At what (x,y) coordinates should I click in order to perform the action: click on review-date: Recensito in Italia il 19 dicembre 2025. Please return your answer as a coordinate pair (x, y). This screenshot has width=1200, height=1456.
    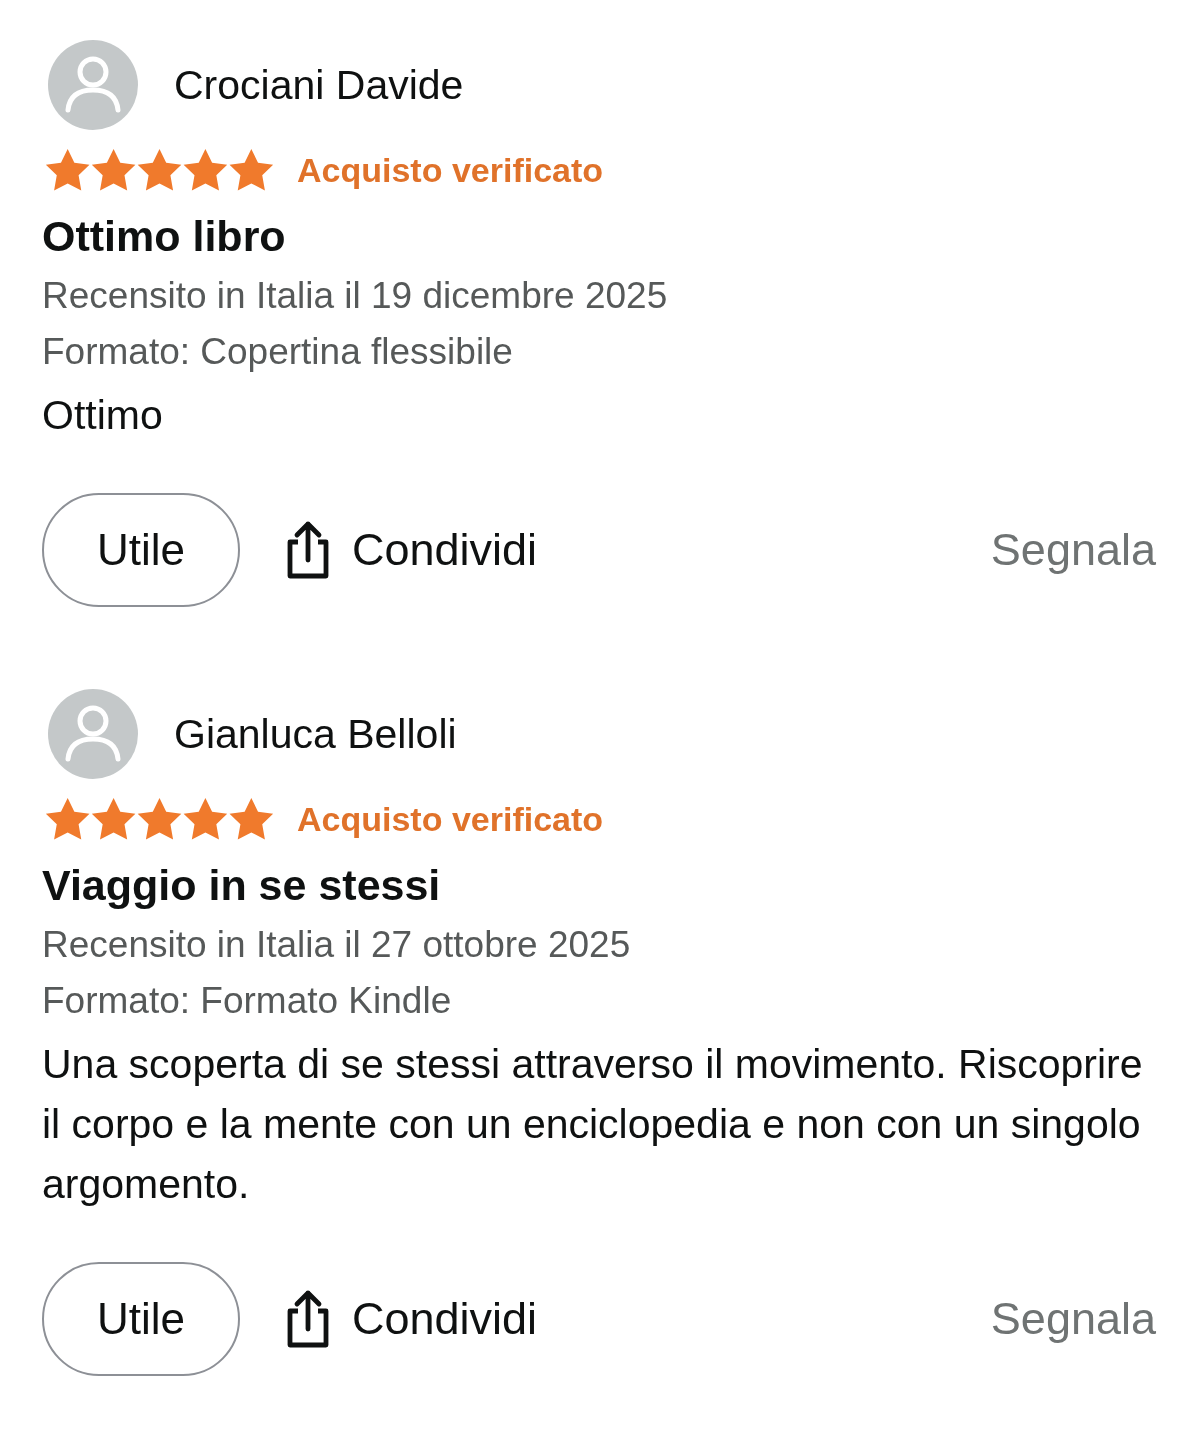
    Looking at the image, I should click on (355, 296).